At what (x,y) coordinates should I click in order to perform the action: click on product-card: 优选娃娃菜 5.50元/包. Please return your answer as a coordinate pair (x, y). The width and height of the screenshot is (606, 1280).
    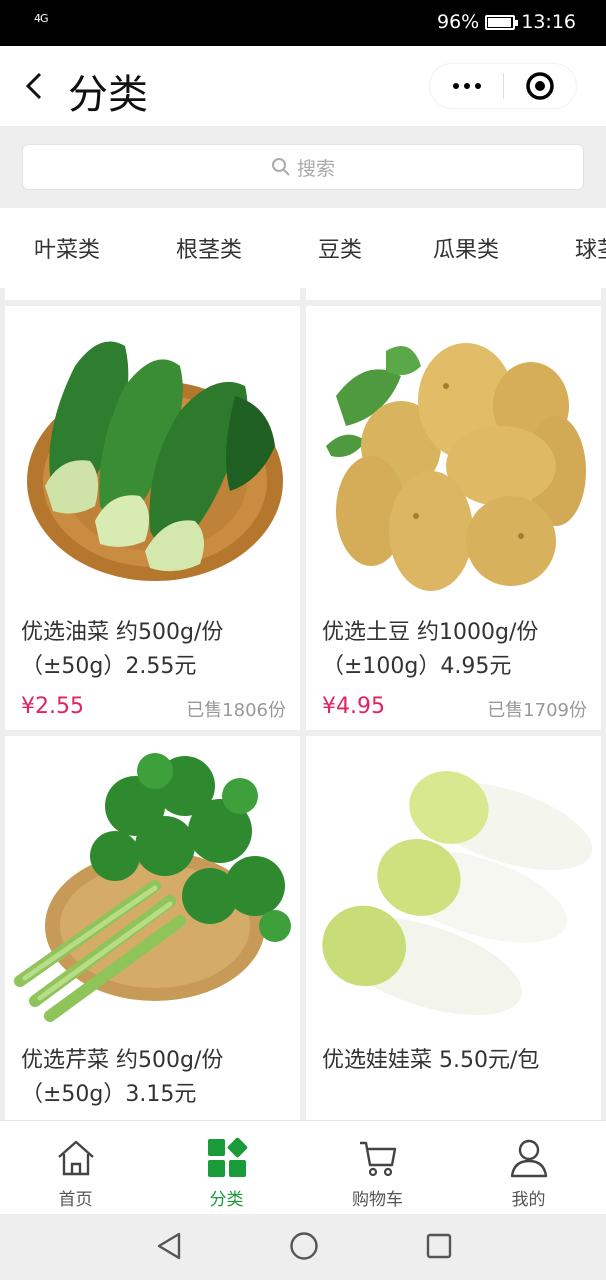
    Looking at the image, I should click on (453, 928).